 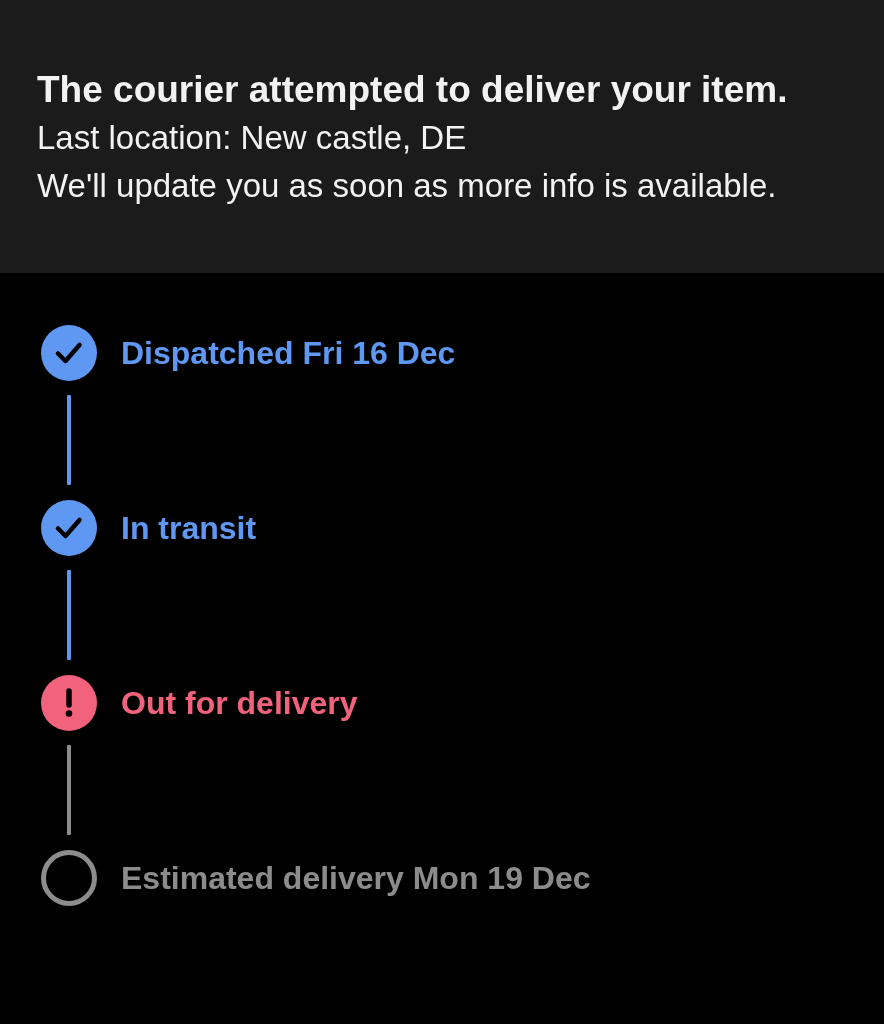 I want to click on step-label: In transit, so click(x=189, y=528).